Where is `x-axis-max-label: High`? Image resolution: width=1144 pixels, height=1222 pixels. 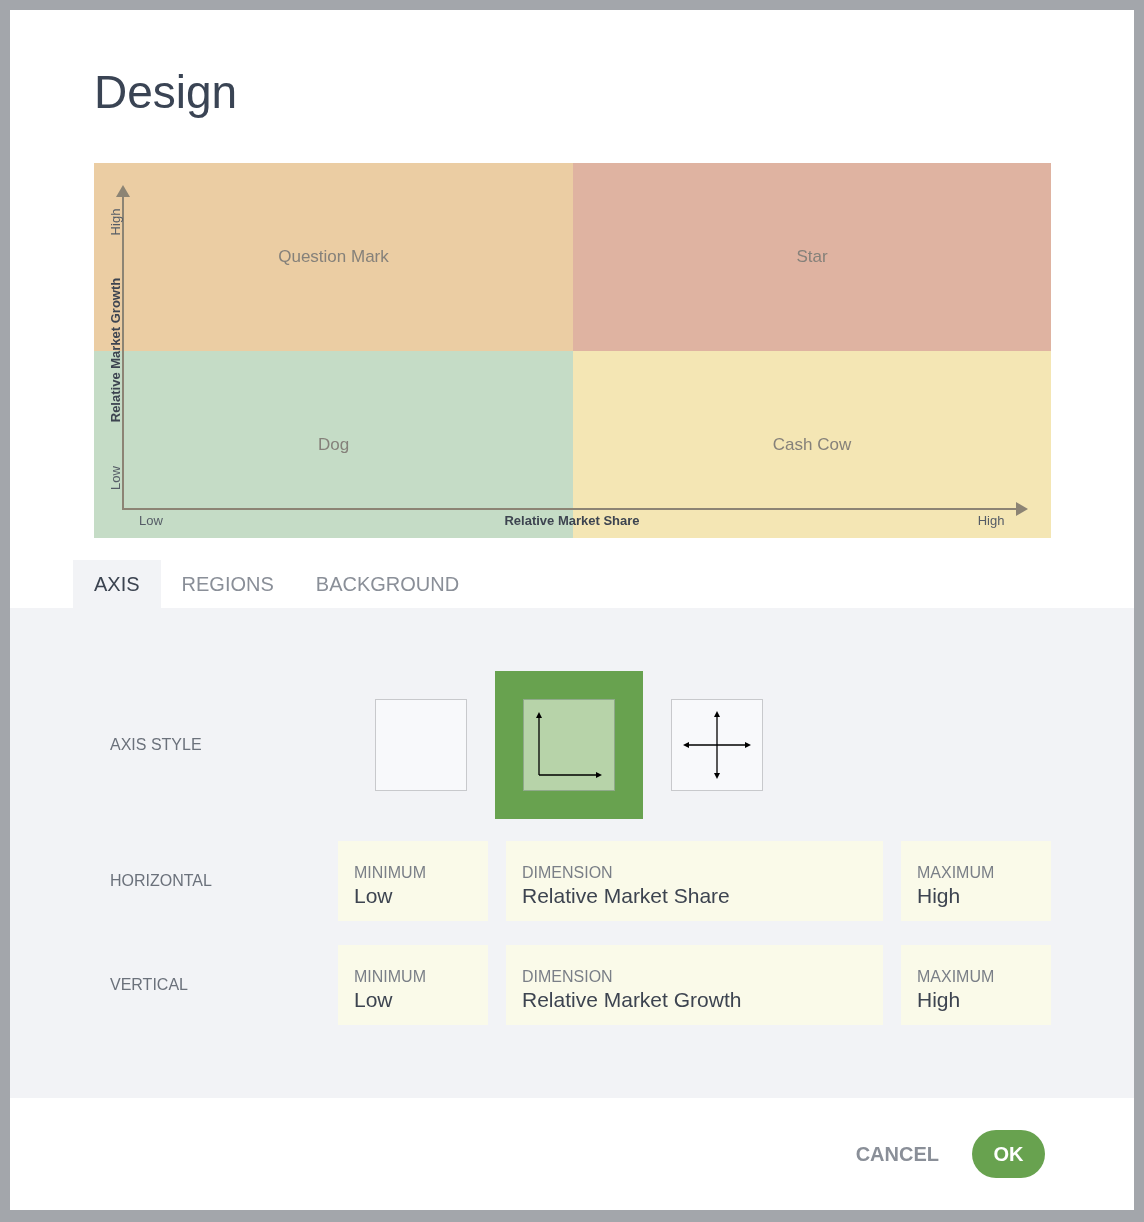
x-axis-max-label: High is located at coordinates (991, 521).